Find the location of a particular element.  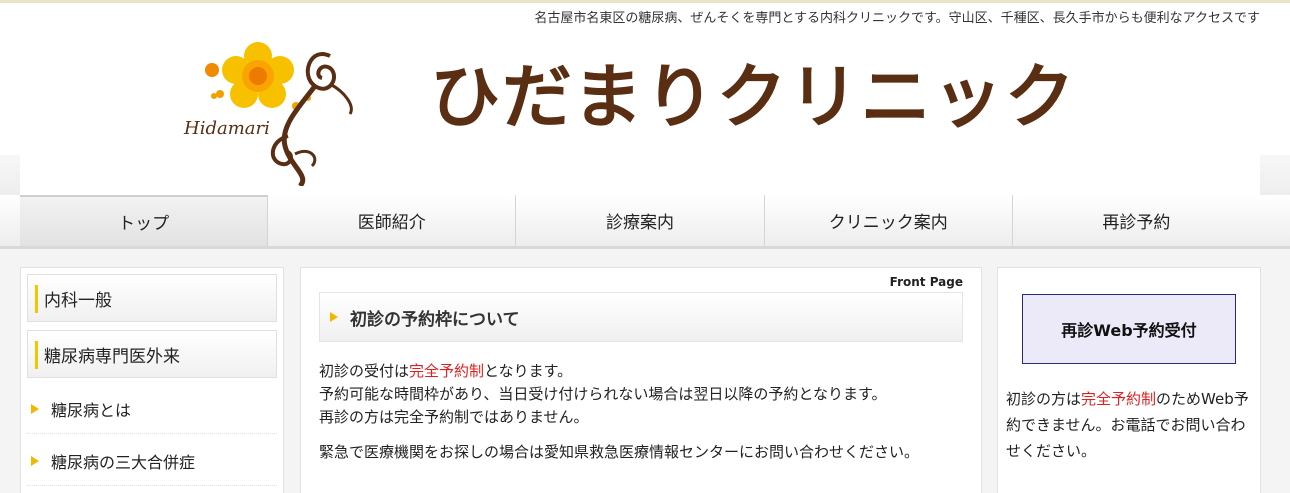

nav-item-top: トップ is located at coordinates (144, 220).